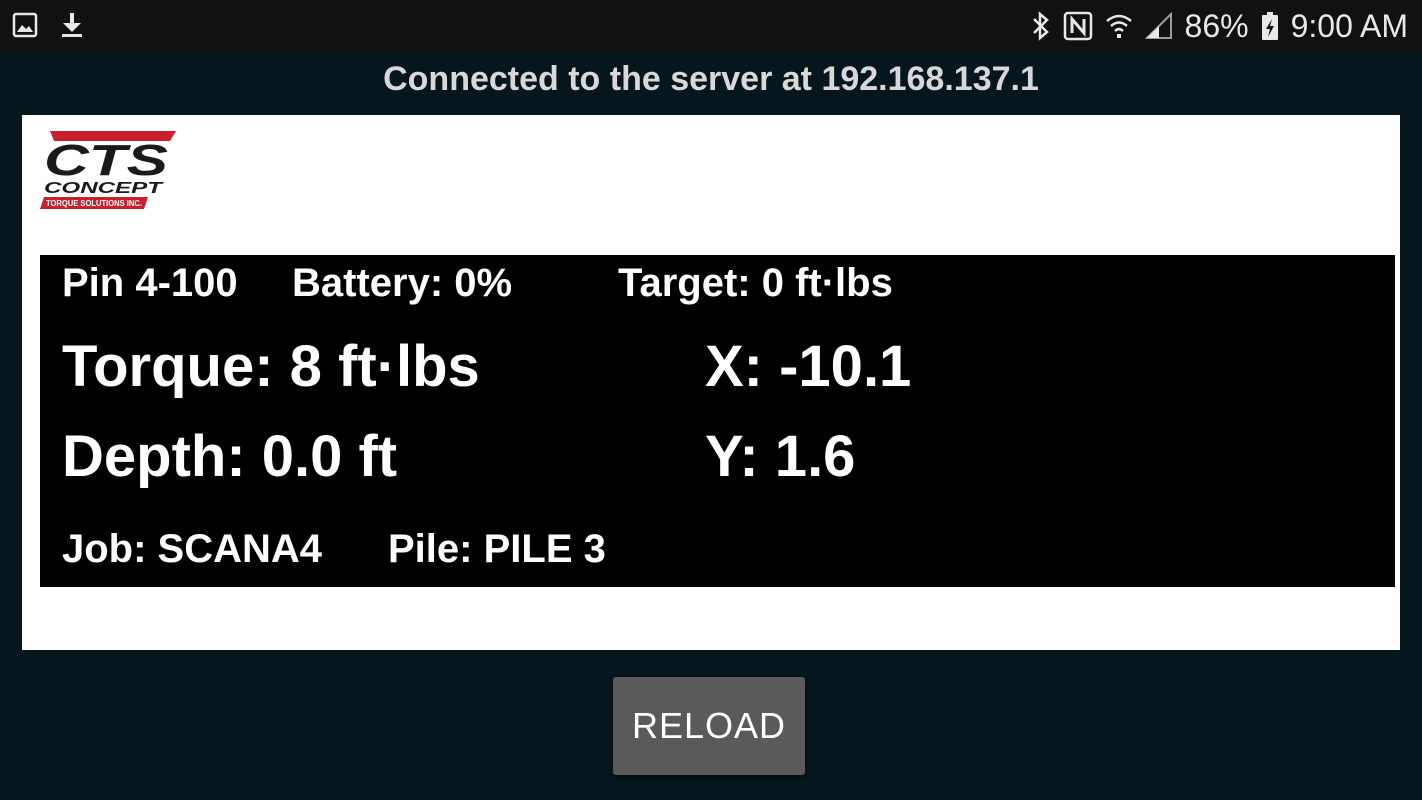  What do you see at coordinates (497, 549) in the screenshot?
I see `pile-label: Pile: PILE 3` at bounding box center [497, 549].